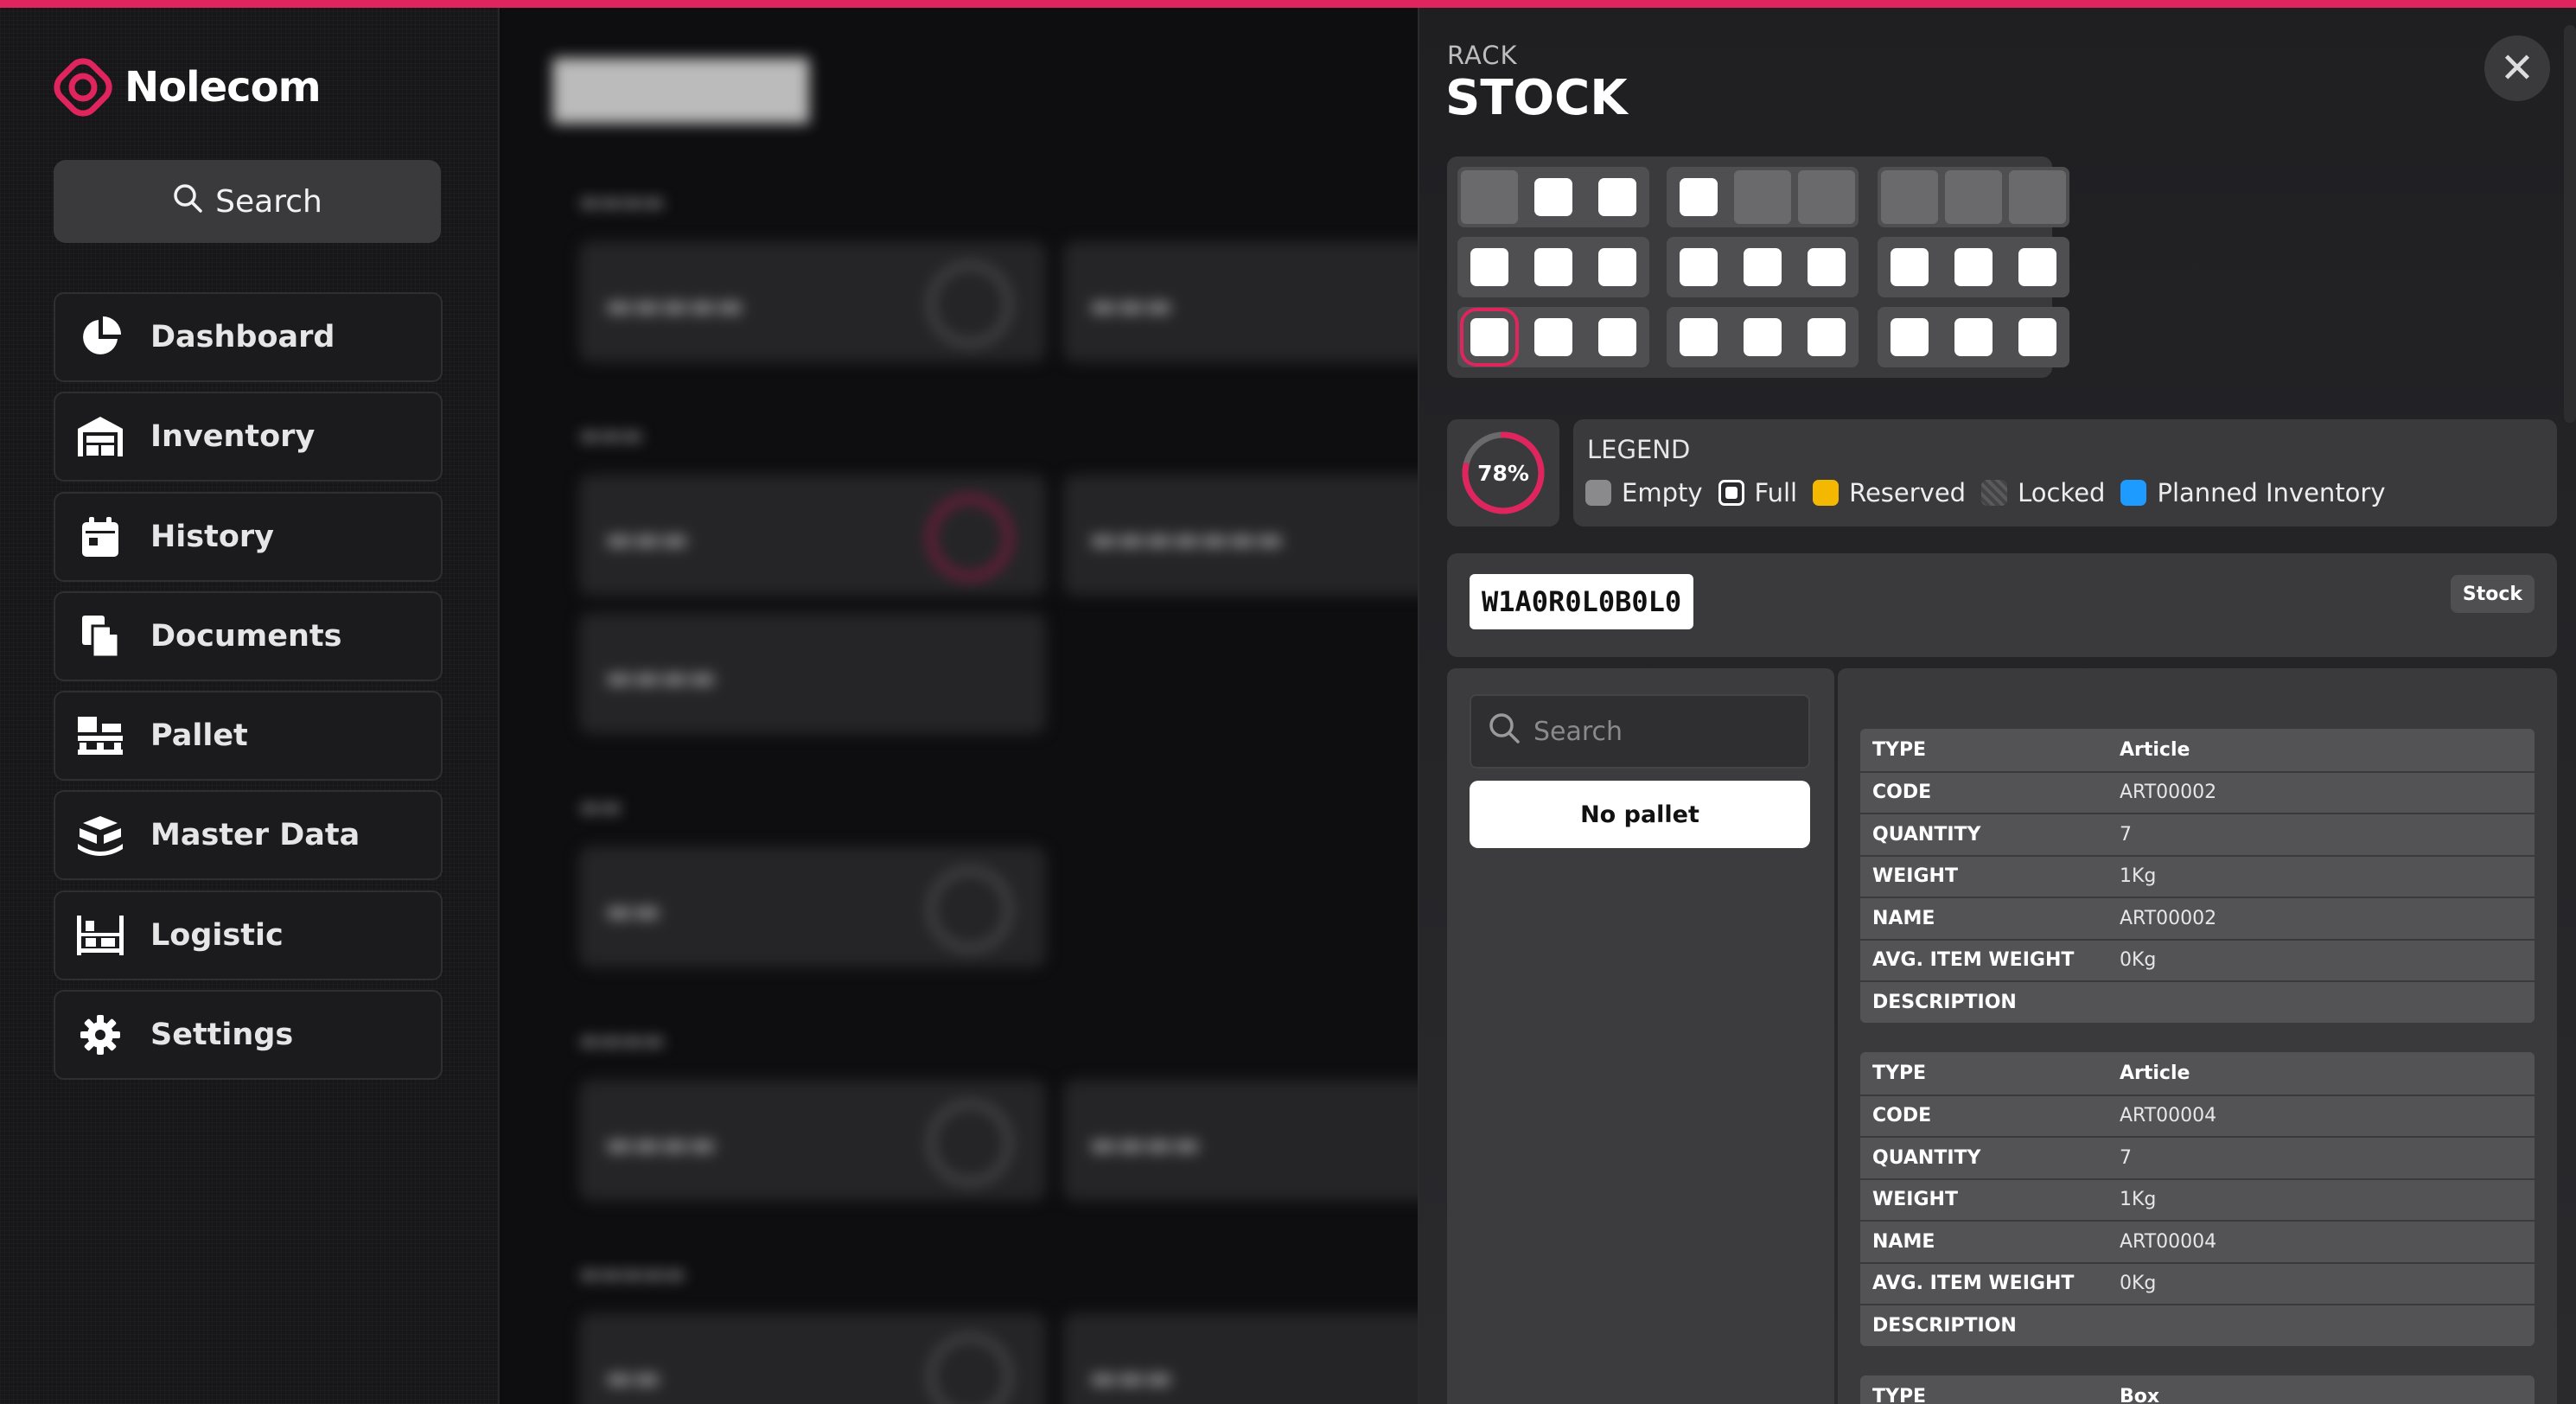 The height and width of the screenshot is (1404, 2576). Describe the element at coordinates (1288, 4) in the screenshot. I see `top-accent-bar` at that location.